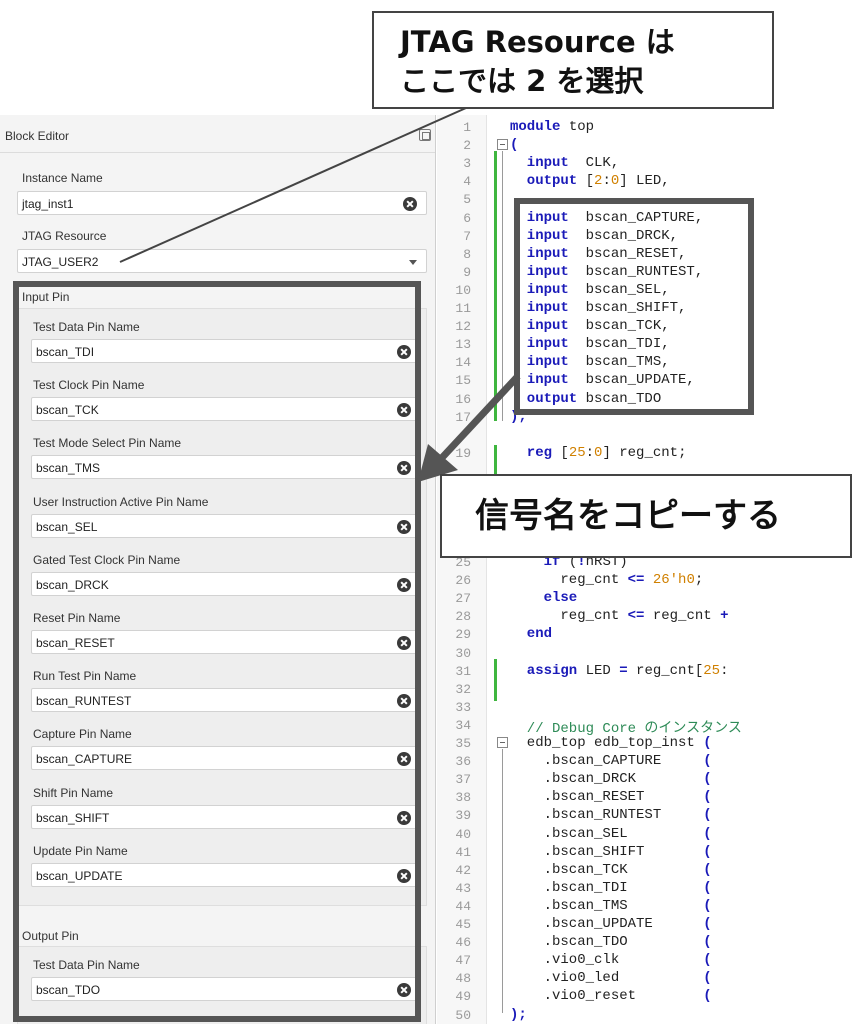  I want to click on code-token: .bscan_TCK, so click(607, 869).